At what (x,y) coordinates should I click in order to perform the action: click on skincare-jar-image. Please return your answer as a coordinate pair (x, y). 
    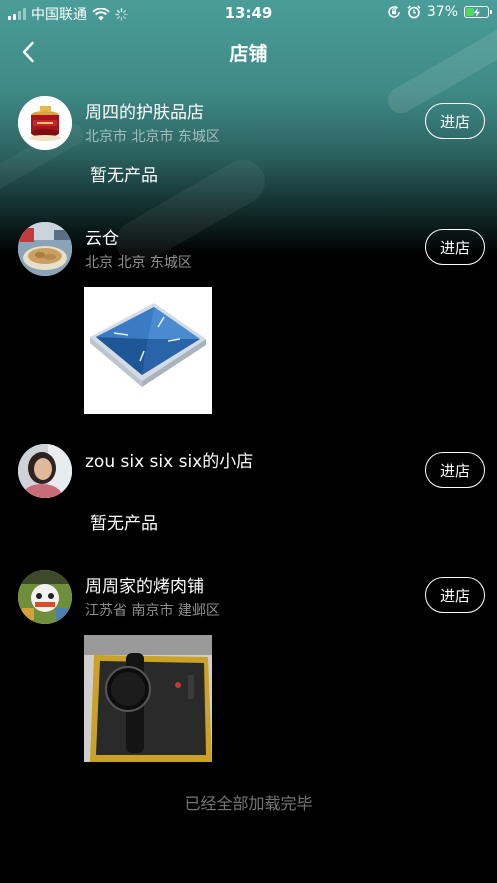
    Looking at the image, I should click on (45, 123).